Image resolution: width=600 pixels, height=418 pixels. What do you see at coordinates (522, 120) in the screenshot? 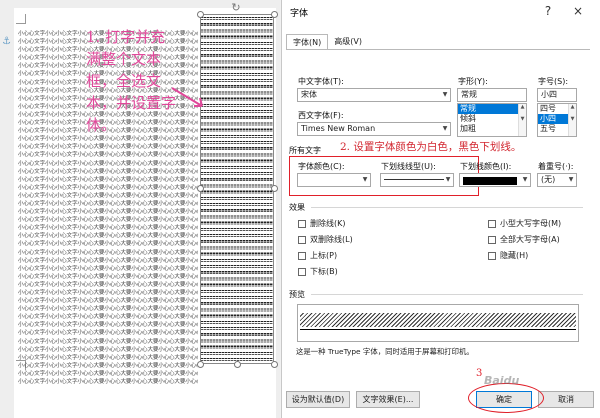
I see `style-list-scrollbar: ▲ ▼` at bounding box center [522, 120].